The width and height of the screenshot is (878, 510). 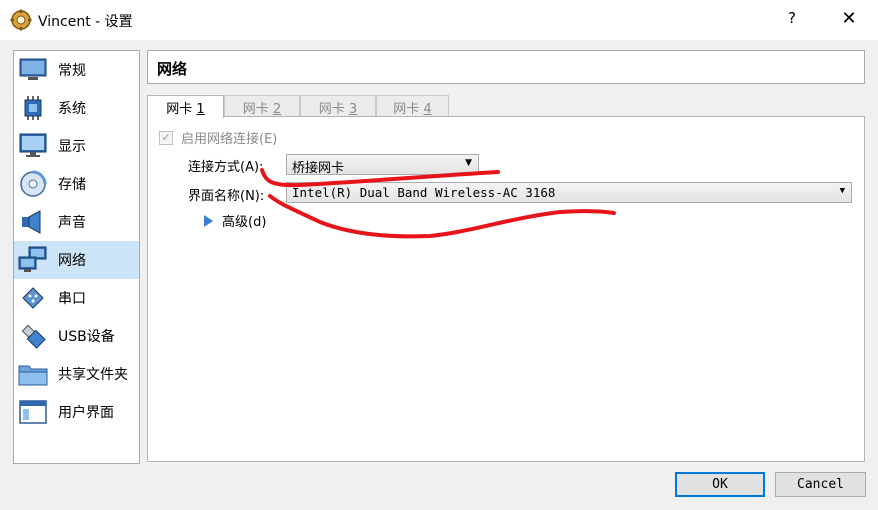 I want to click on sidebar-item-label: 声音, so click(x=72, y=223).